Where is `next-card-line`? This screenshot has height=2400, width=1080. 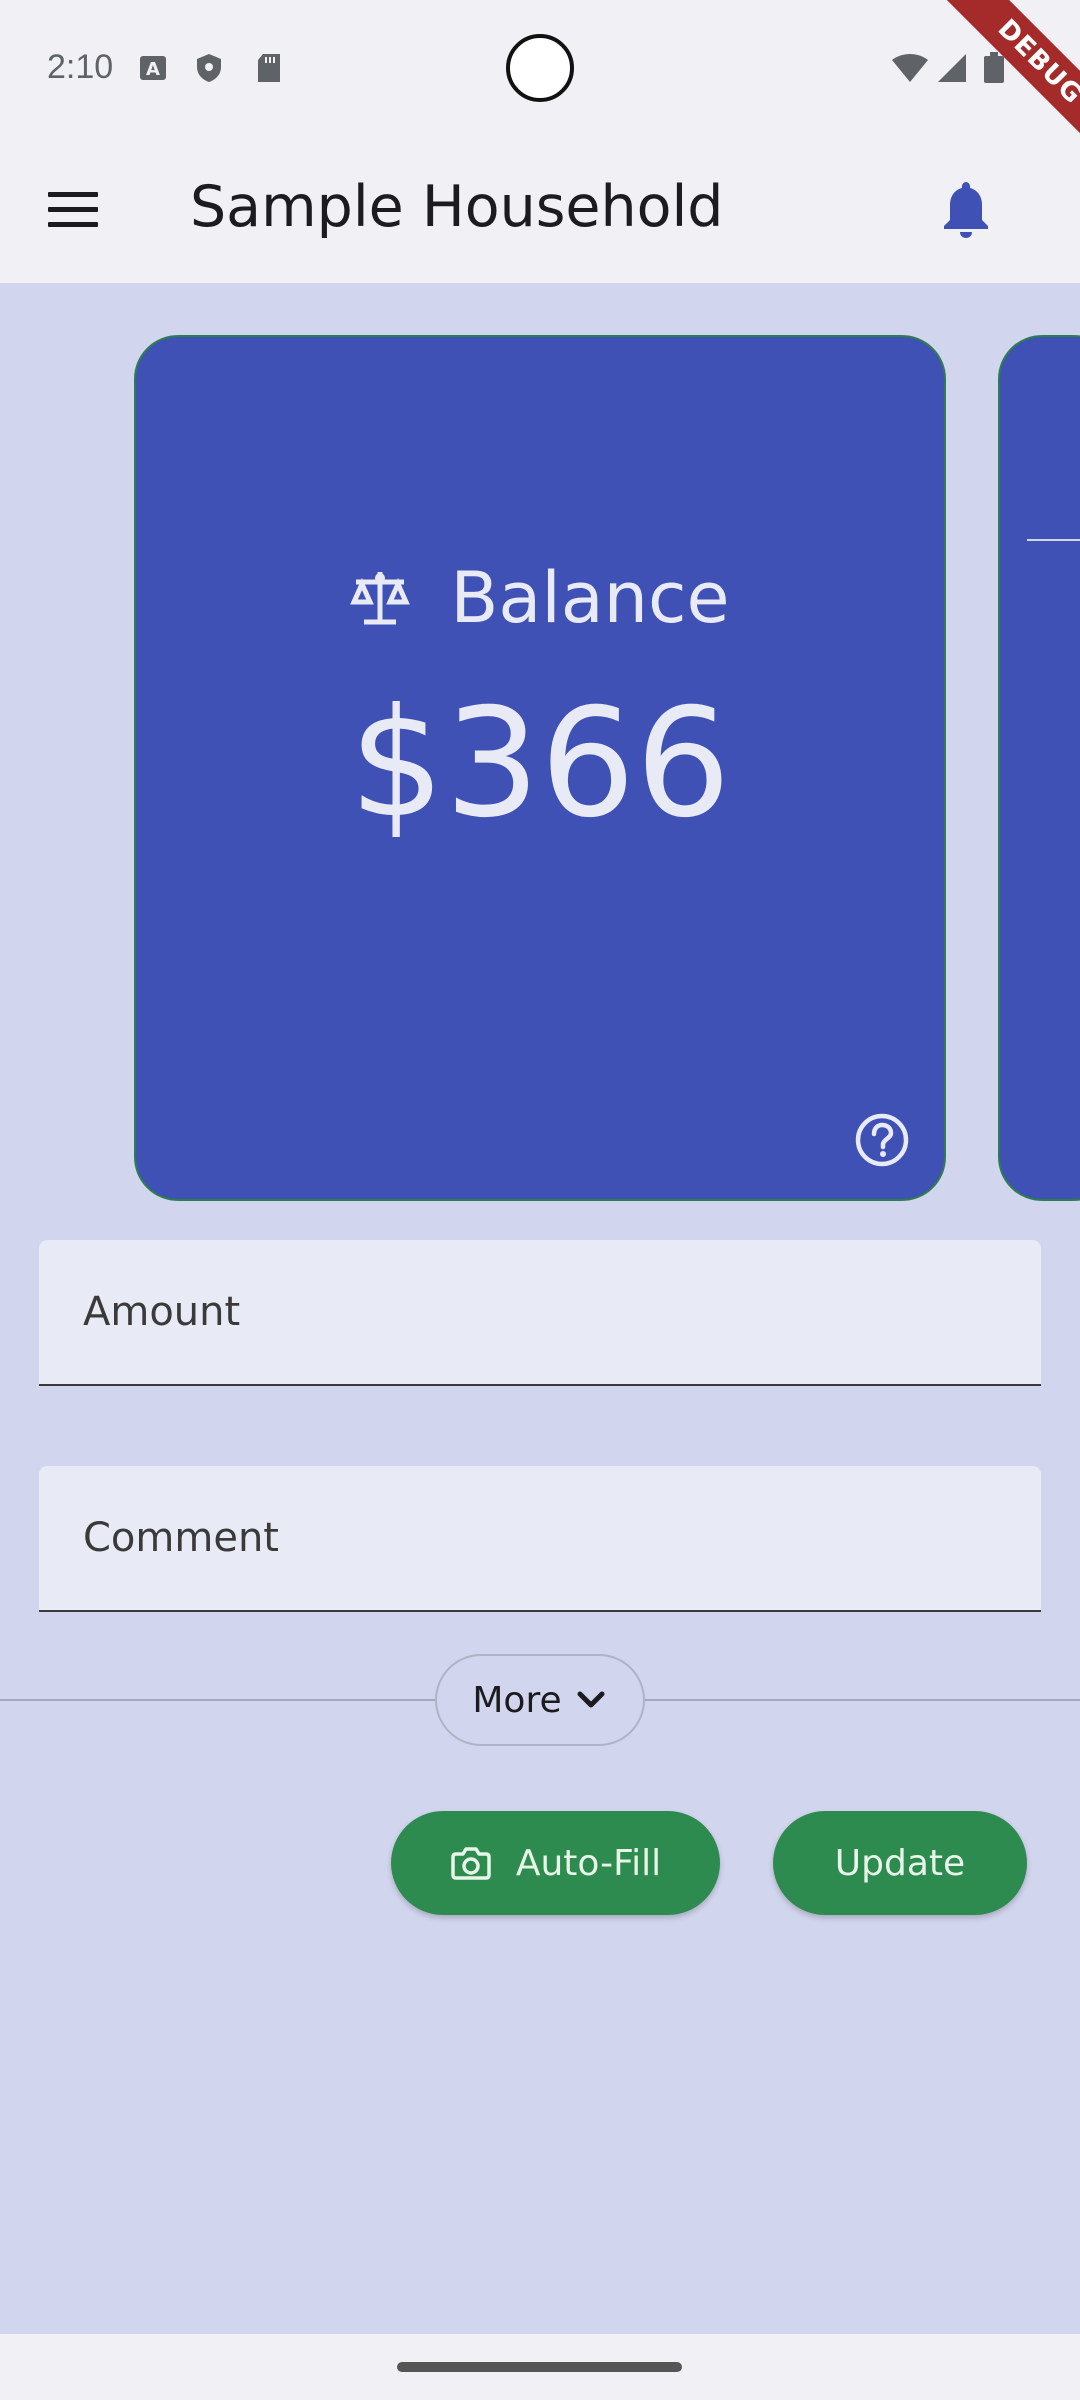
next-card-line is located at coordinates (1053, 540).